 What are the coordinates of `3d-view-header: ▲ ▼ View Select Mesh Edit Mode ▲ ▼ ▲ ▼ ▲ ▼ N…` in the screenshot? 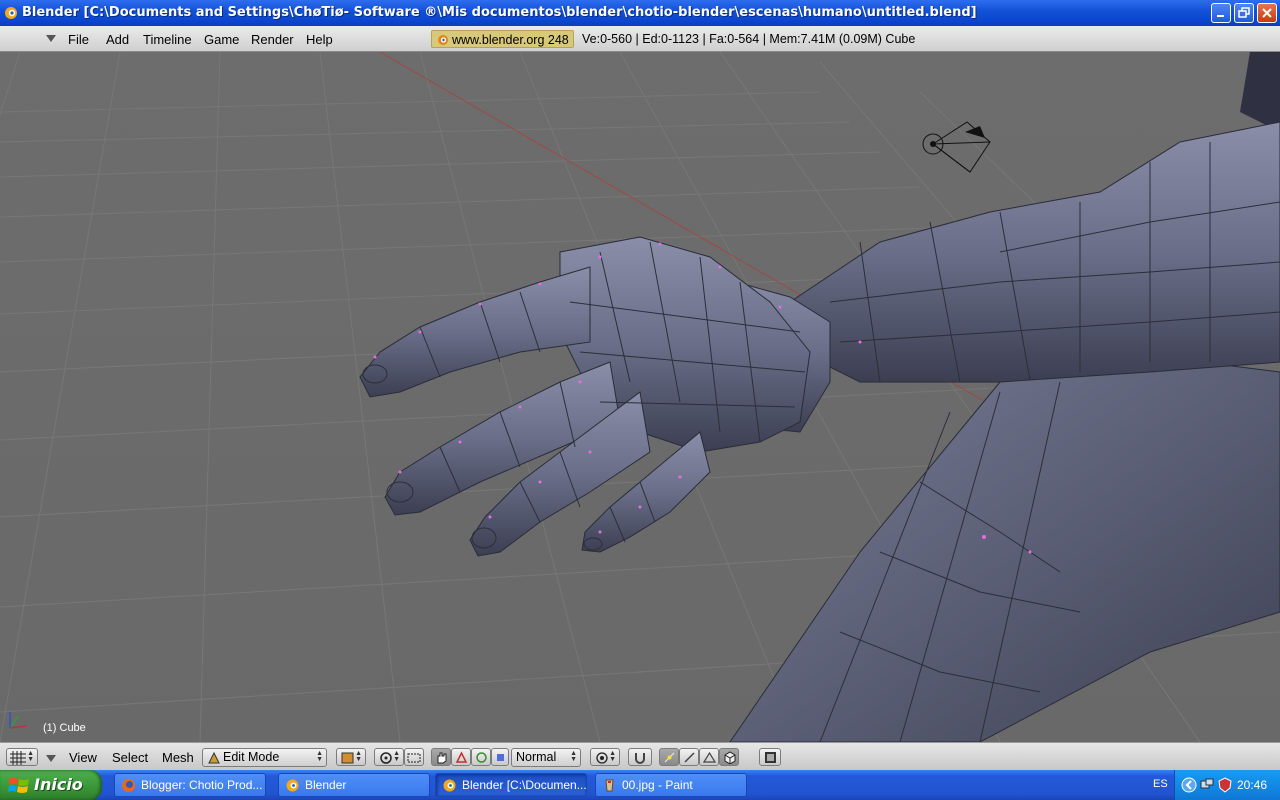 It's located at (640, 756).